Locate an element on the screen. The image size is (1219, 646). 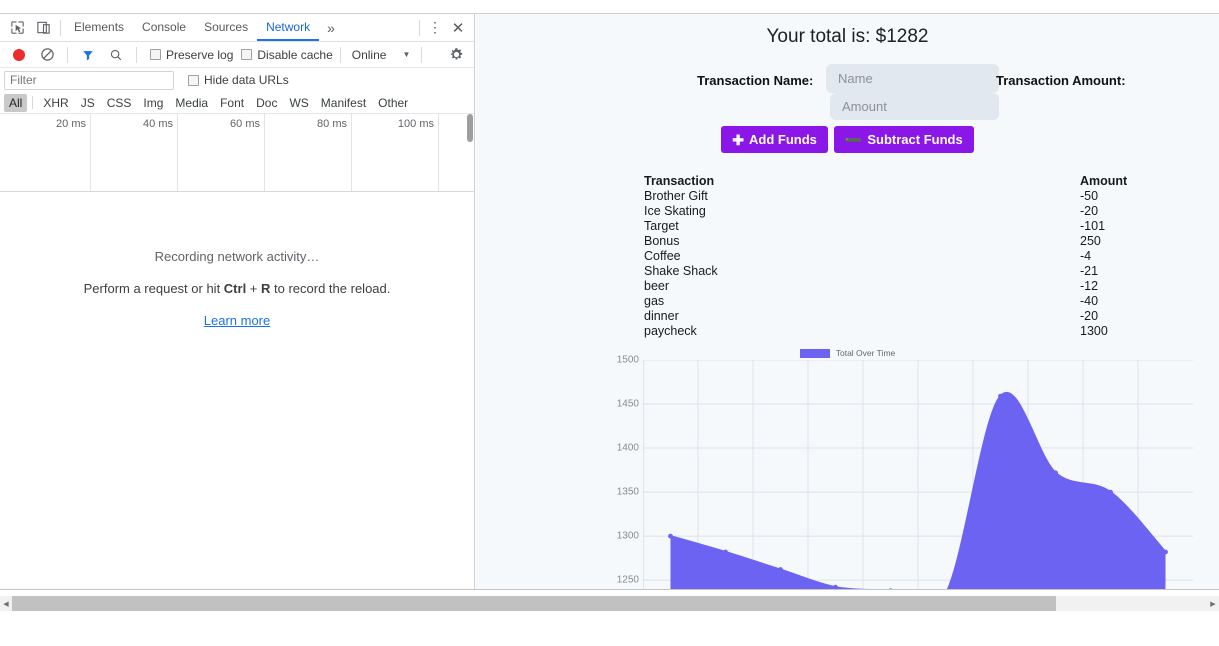
type-filter-manifest: Manifest is located at coordinates (343, 103).